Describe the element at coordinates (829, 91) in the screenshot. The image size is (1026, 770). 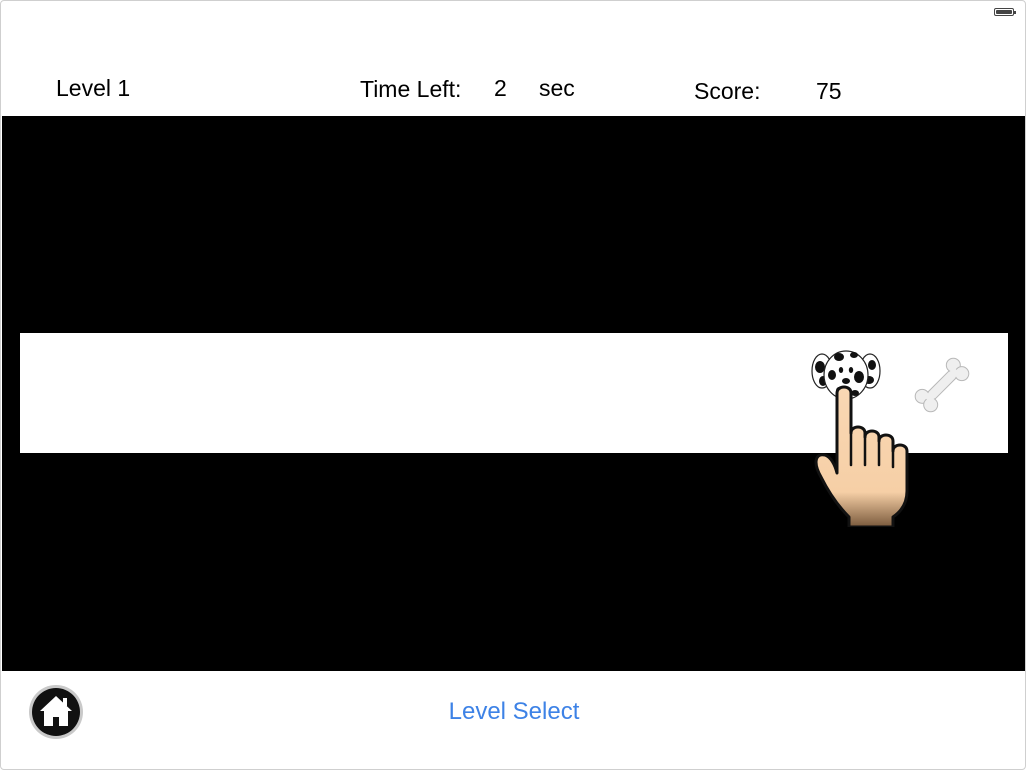
I see `score-value: 75` at that location.